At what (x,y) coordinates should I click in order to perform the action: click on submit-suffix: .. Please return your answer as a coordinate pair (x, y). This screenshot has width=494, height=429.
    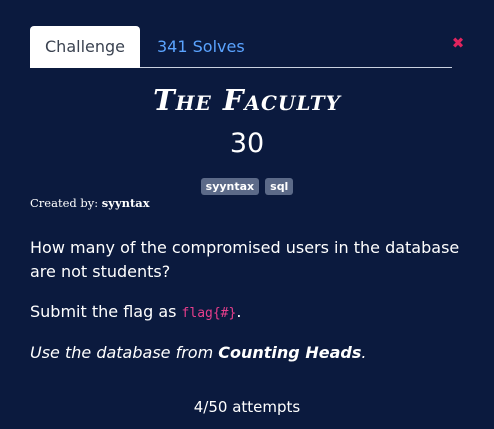
    Looking at the image, I should click on (239, 311).